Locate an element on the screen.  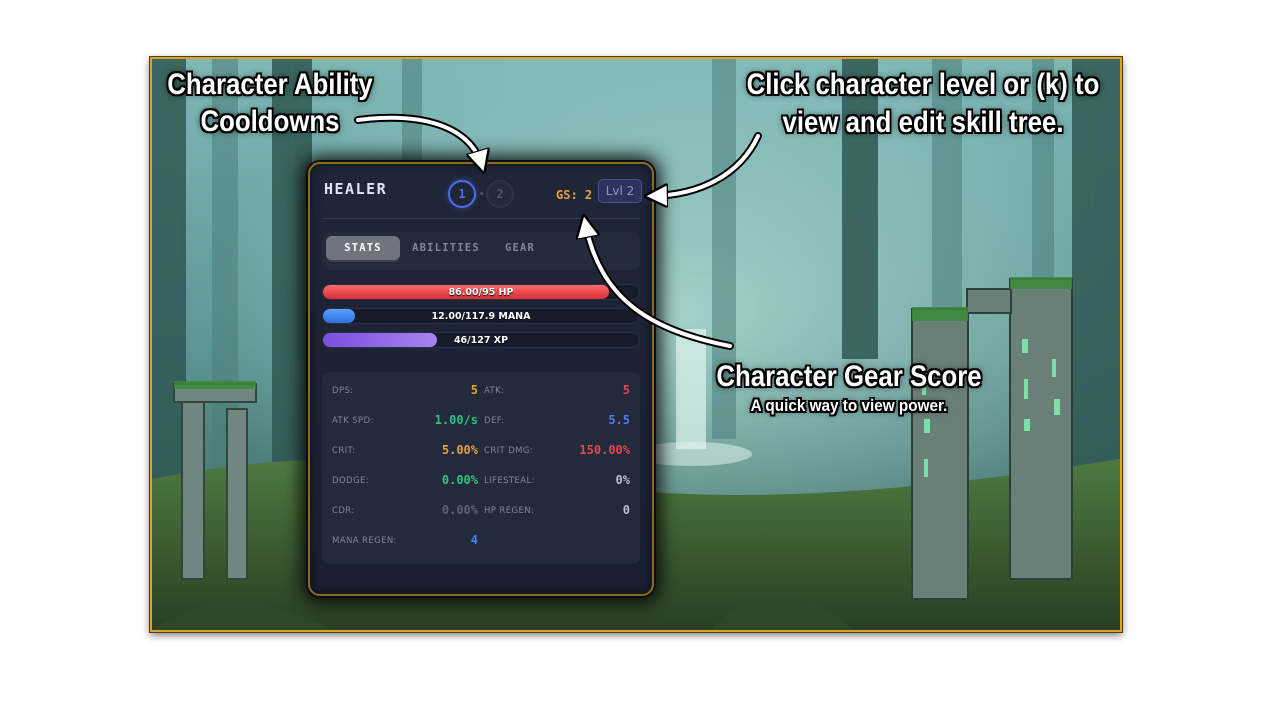
stat-value: 0 is located at coordinates (626, 510).